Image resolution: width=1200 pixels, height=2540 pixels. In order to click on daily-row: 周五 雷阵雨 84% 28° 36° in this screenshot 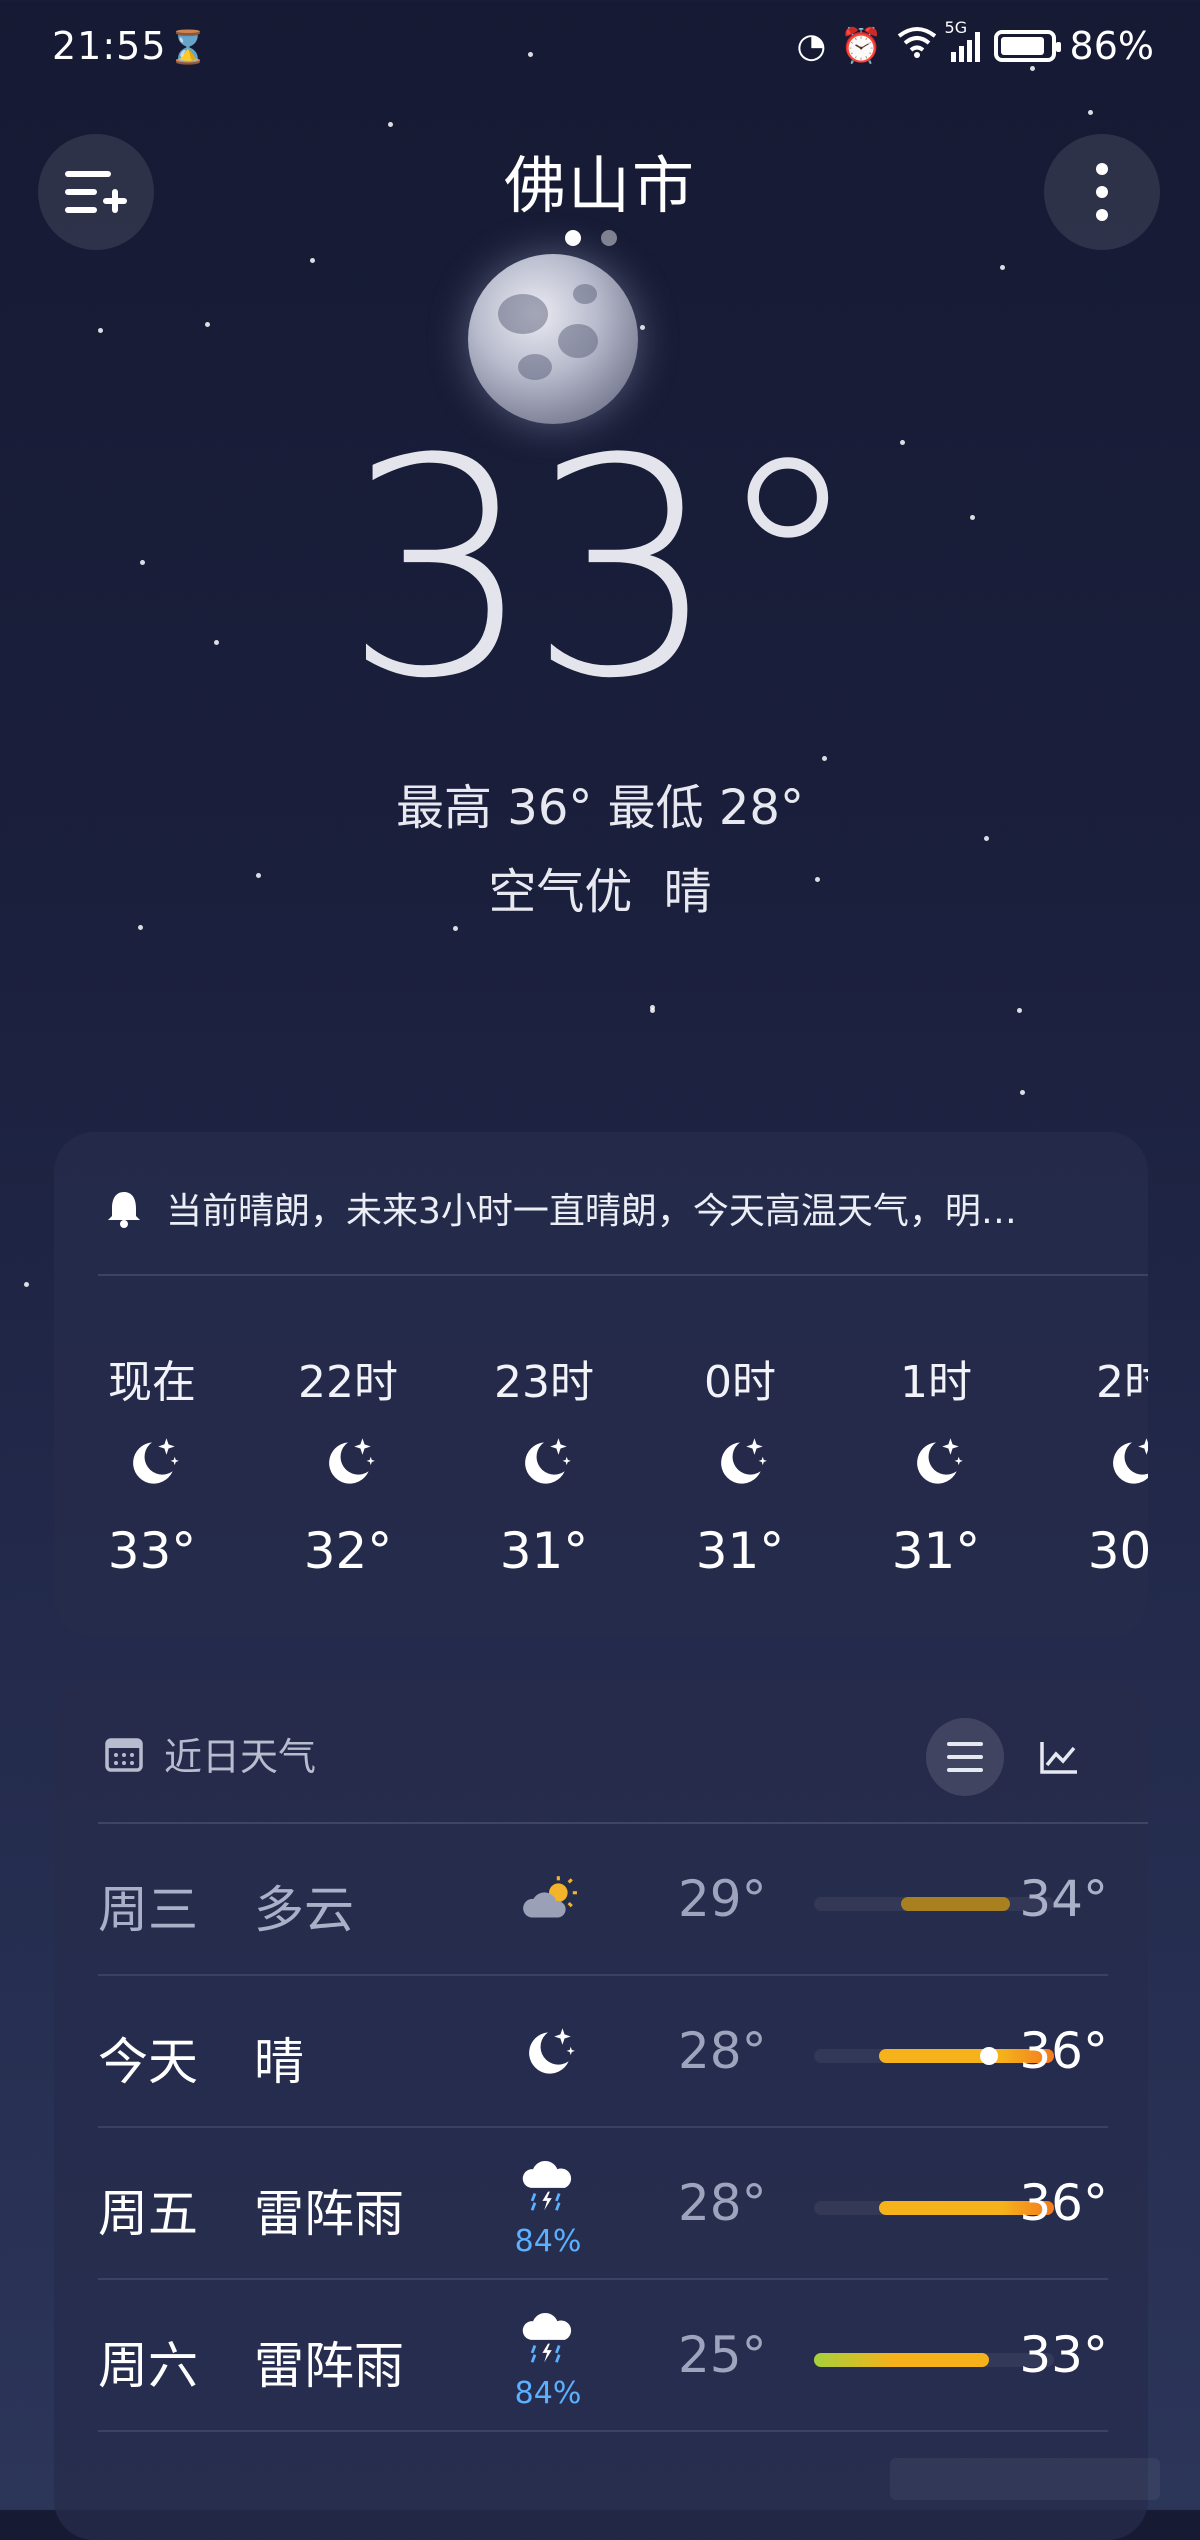, I will do `click(603, 2204)`.